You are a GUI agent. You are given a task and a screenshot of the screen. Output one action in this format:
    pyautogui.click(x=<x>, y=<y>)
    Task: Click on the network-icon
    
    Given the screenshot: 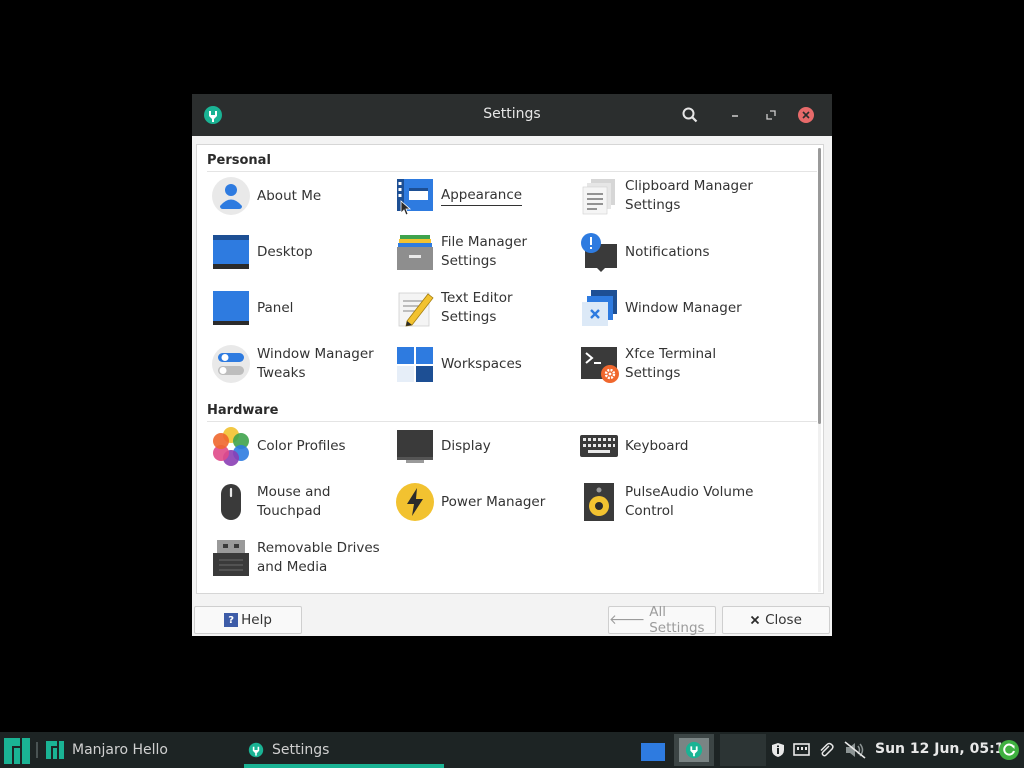 What is the action you would take?
    pyautogui.click(x=801, y=750)
    